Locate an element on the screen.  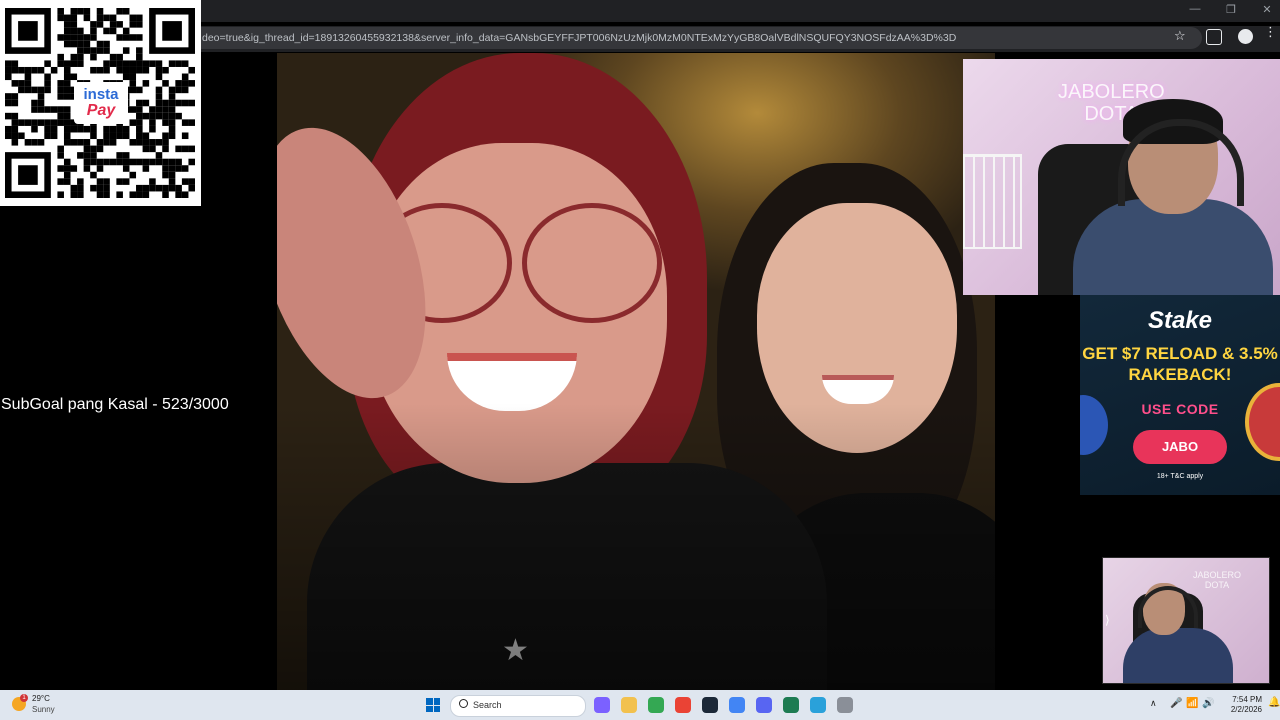
system-clock: 7:54 PM 2/2/2026 is located at coordinates (1242, 705).